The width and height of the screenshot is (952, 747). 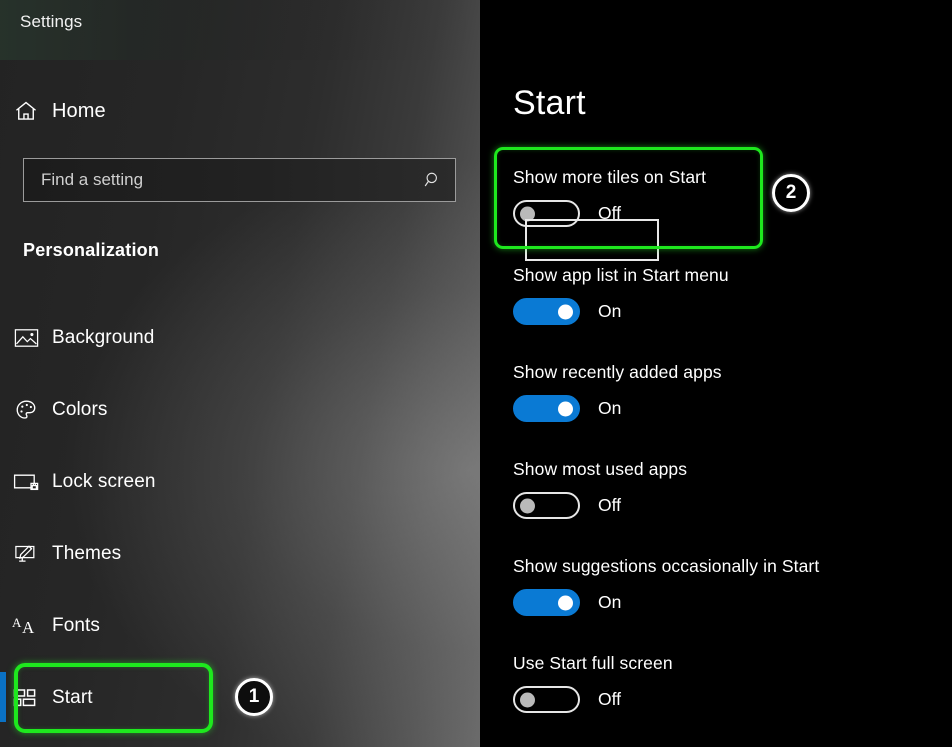 I want to click on setting-show-recently-added: Show recently added apps On, so click(x=723, y=392).